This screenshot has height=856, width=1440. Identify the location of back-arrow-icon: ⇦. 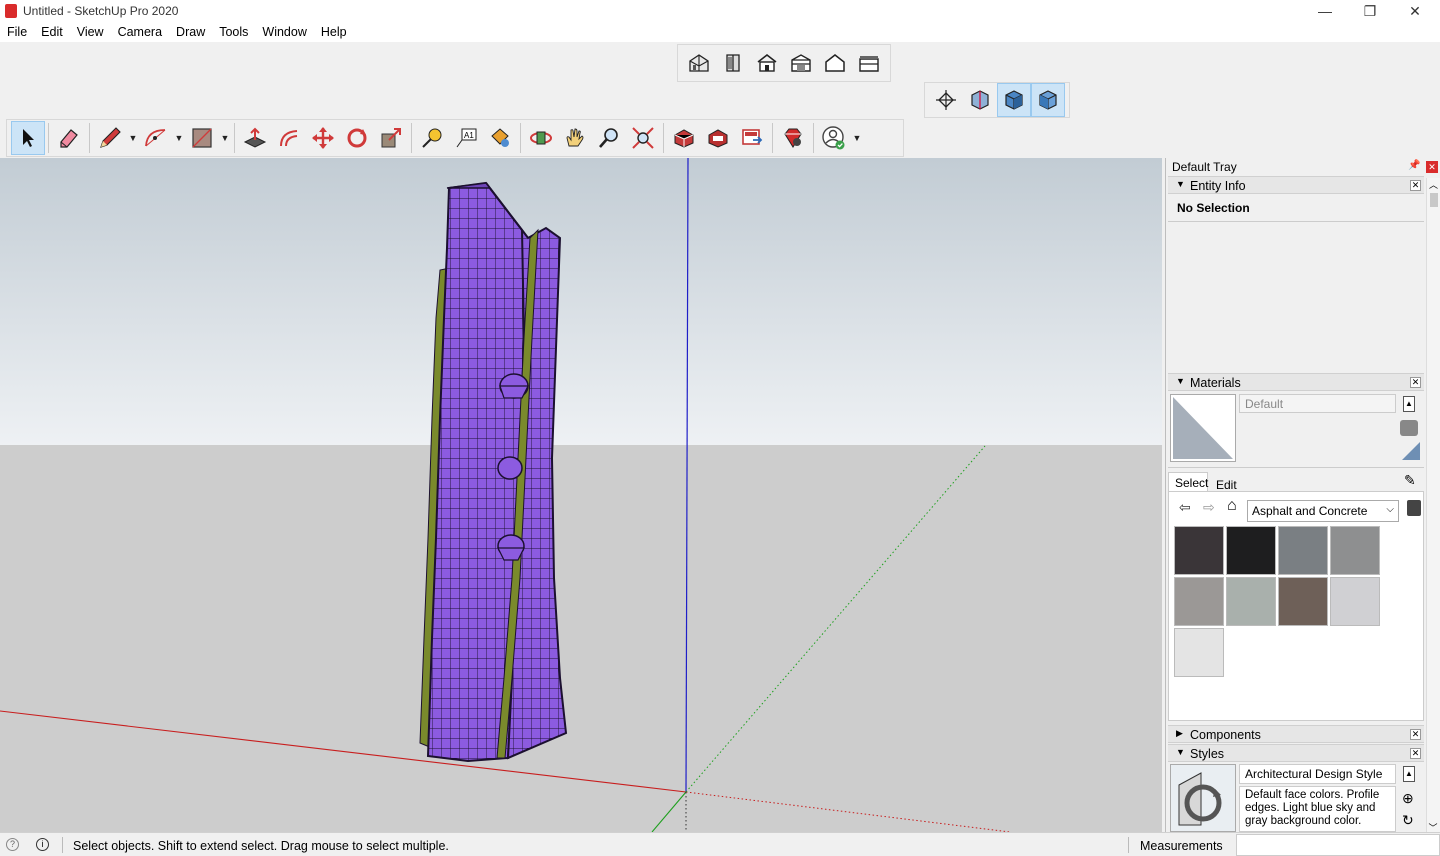
(1185, 507).